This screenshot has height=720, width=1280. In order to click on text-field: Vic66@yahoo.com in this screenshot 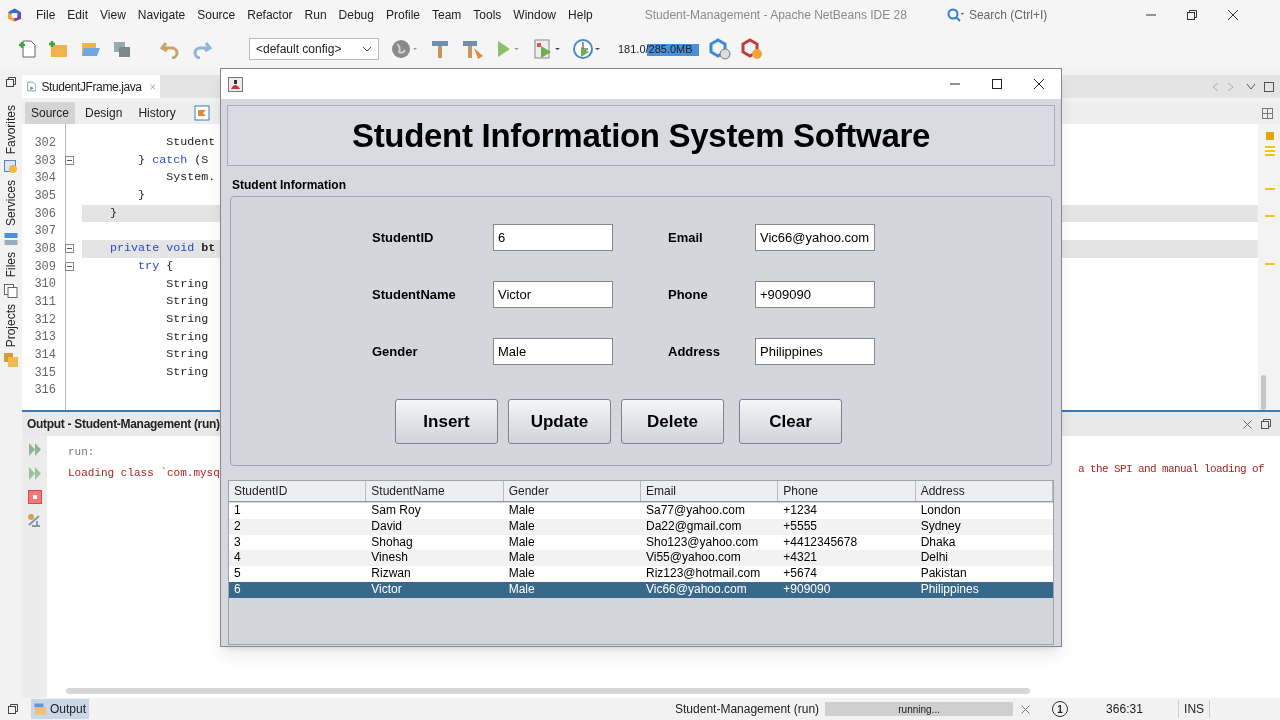, I will do `click(815, 237)`.